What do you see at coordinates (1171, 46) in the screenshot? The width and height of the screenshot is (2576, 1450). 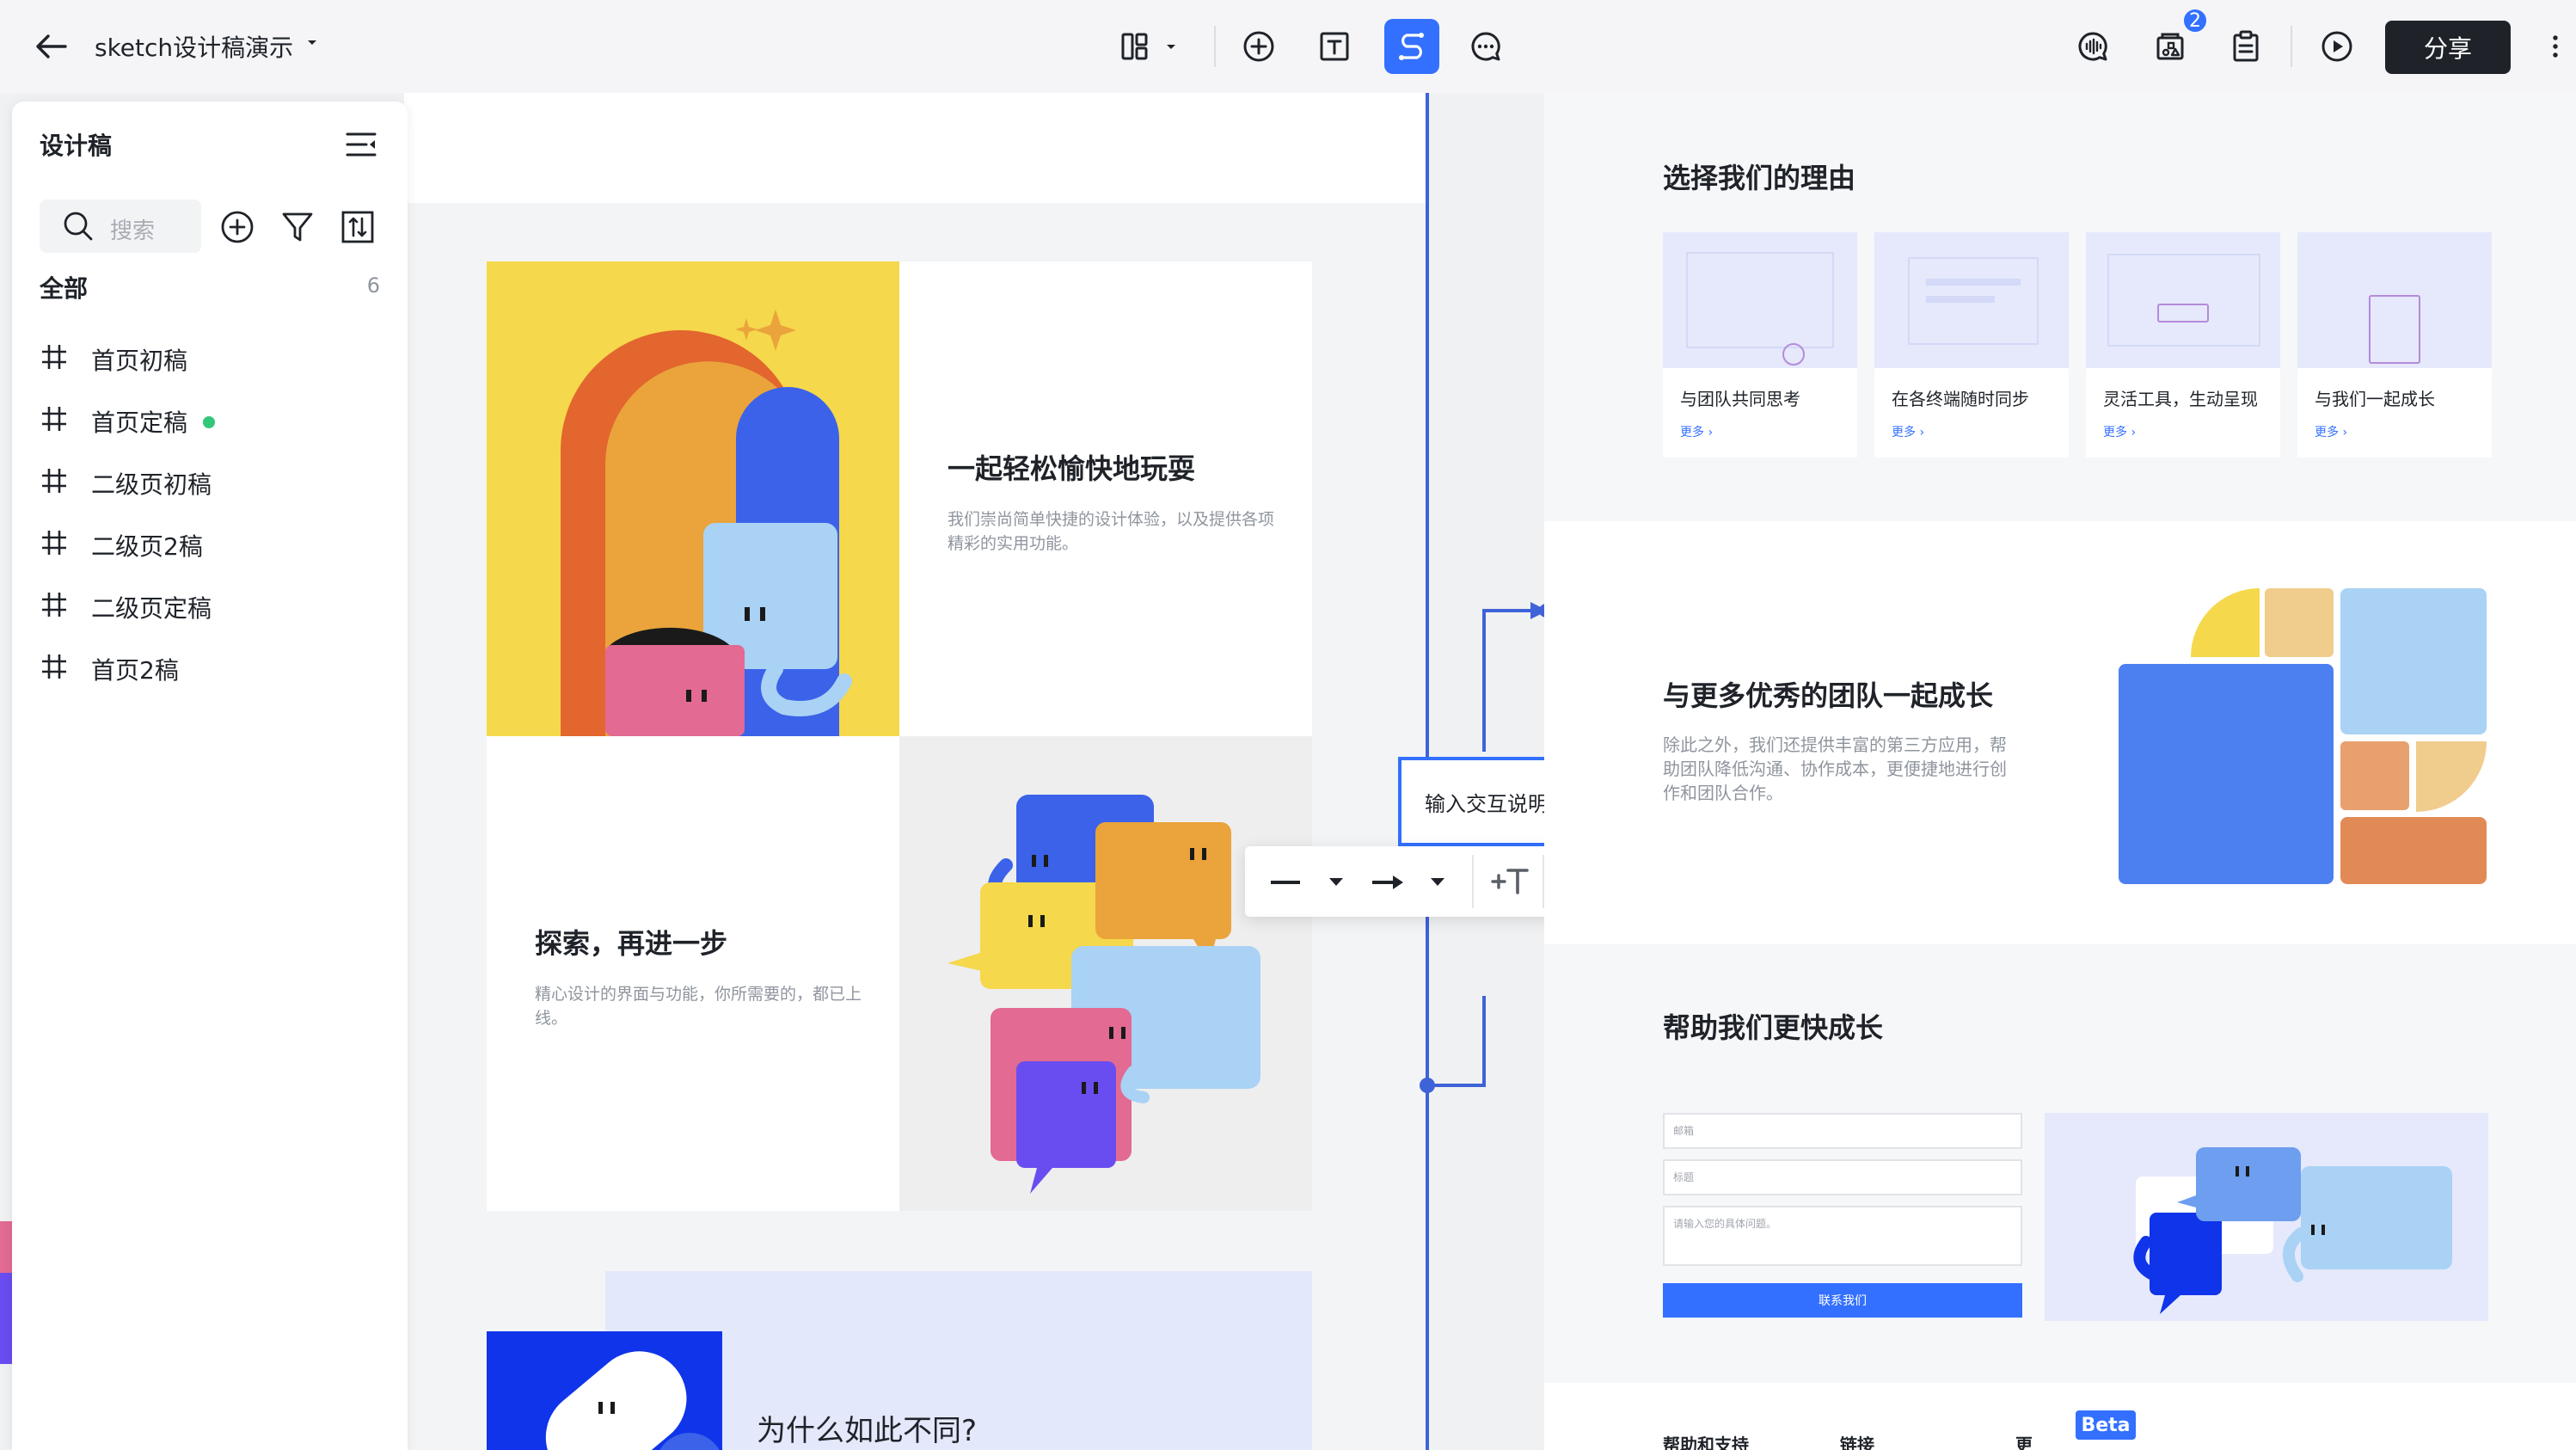 I see `layout-chevron-icon` at bounding box center [1171, 46].